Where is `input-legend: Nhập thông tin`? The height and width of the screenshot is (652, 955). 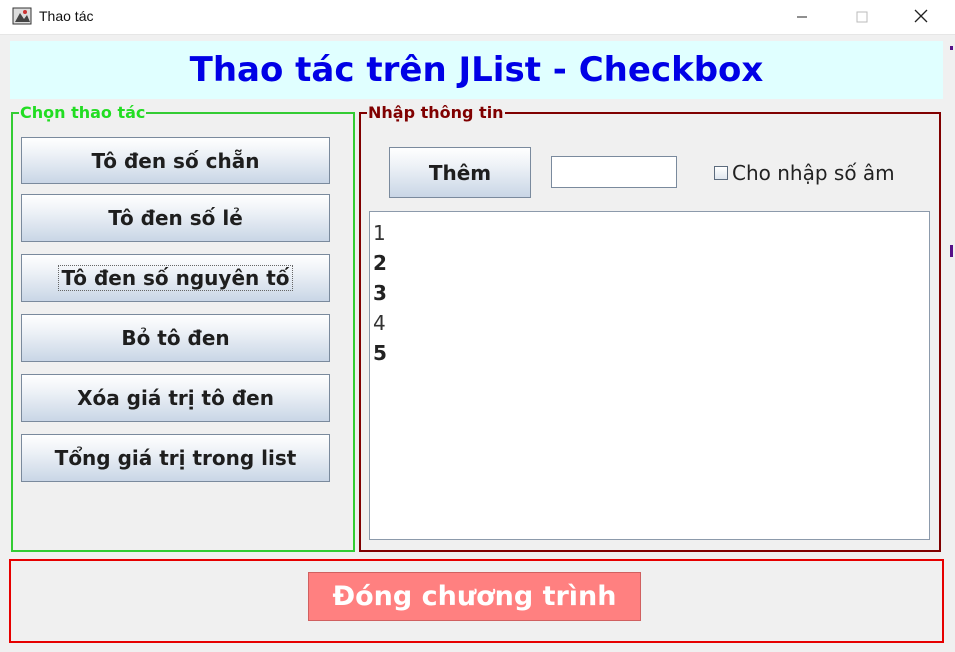 input-legend: Nhập thông tin is located at coordinates (436, 112).